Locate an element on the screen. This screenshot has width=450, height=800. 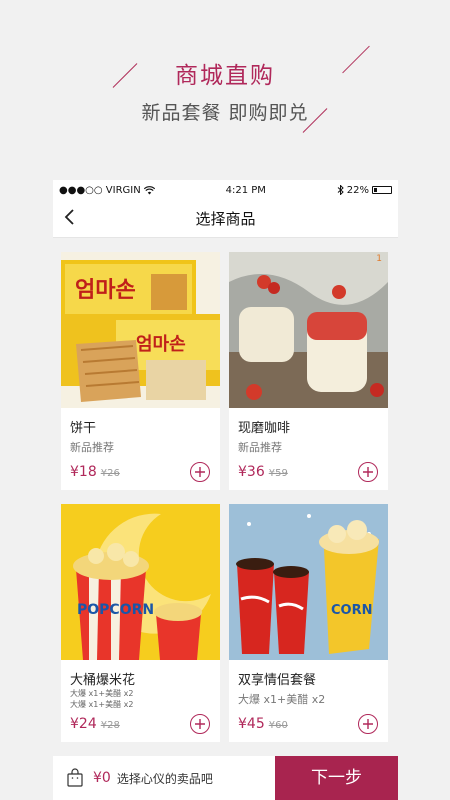
nav-bar: 选择商品 is located at coordinates (225, 219).